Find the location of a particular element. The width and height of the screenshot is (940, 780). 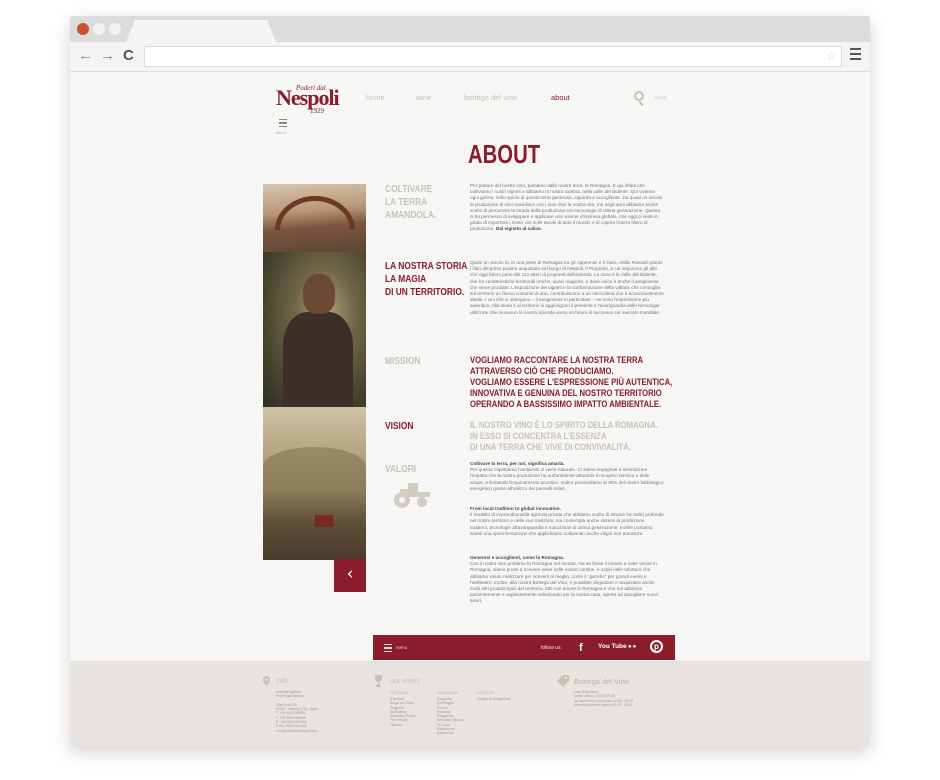

nav-item-wine: wine is located at coordinates (423, 97).